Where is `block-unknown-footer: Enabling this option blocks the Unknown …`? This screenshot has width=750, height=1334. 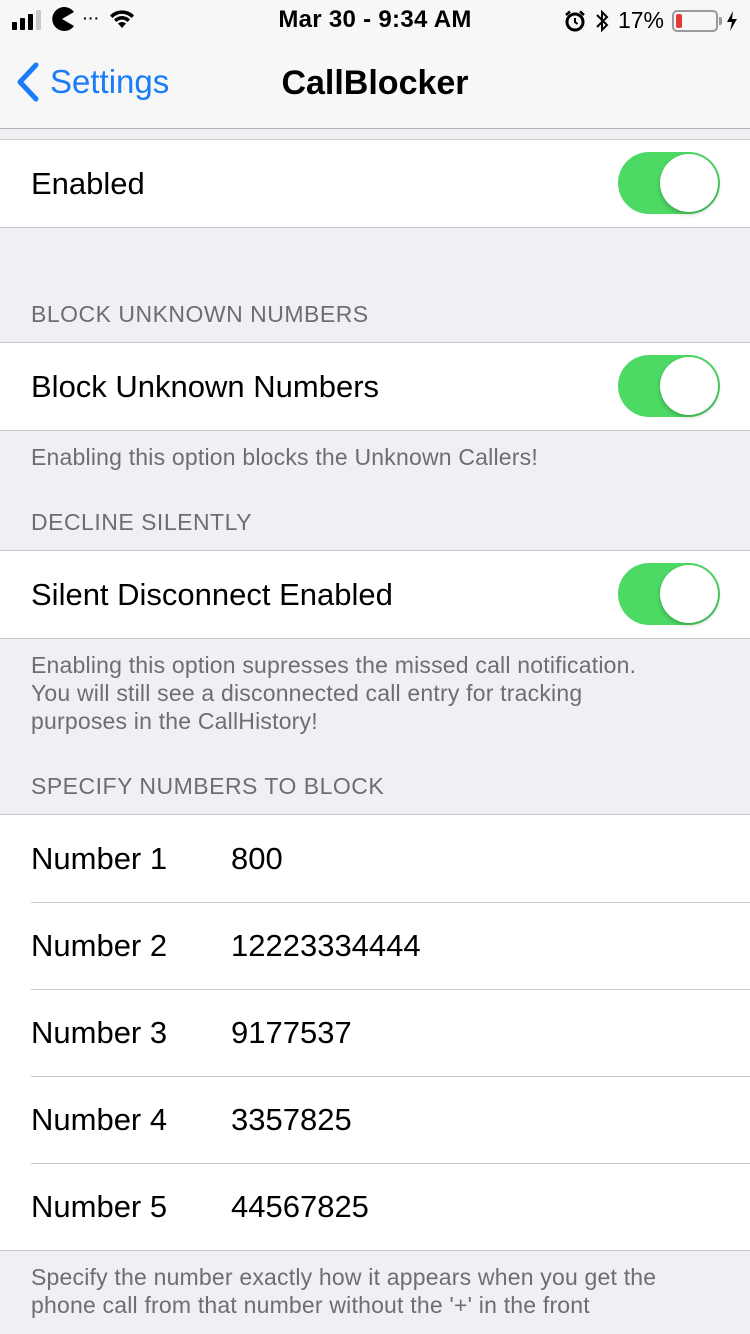
block-unknown-footer: Enabling this option blocks the Unknown … is located at coordinates (284, 457).